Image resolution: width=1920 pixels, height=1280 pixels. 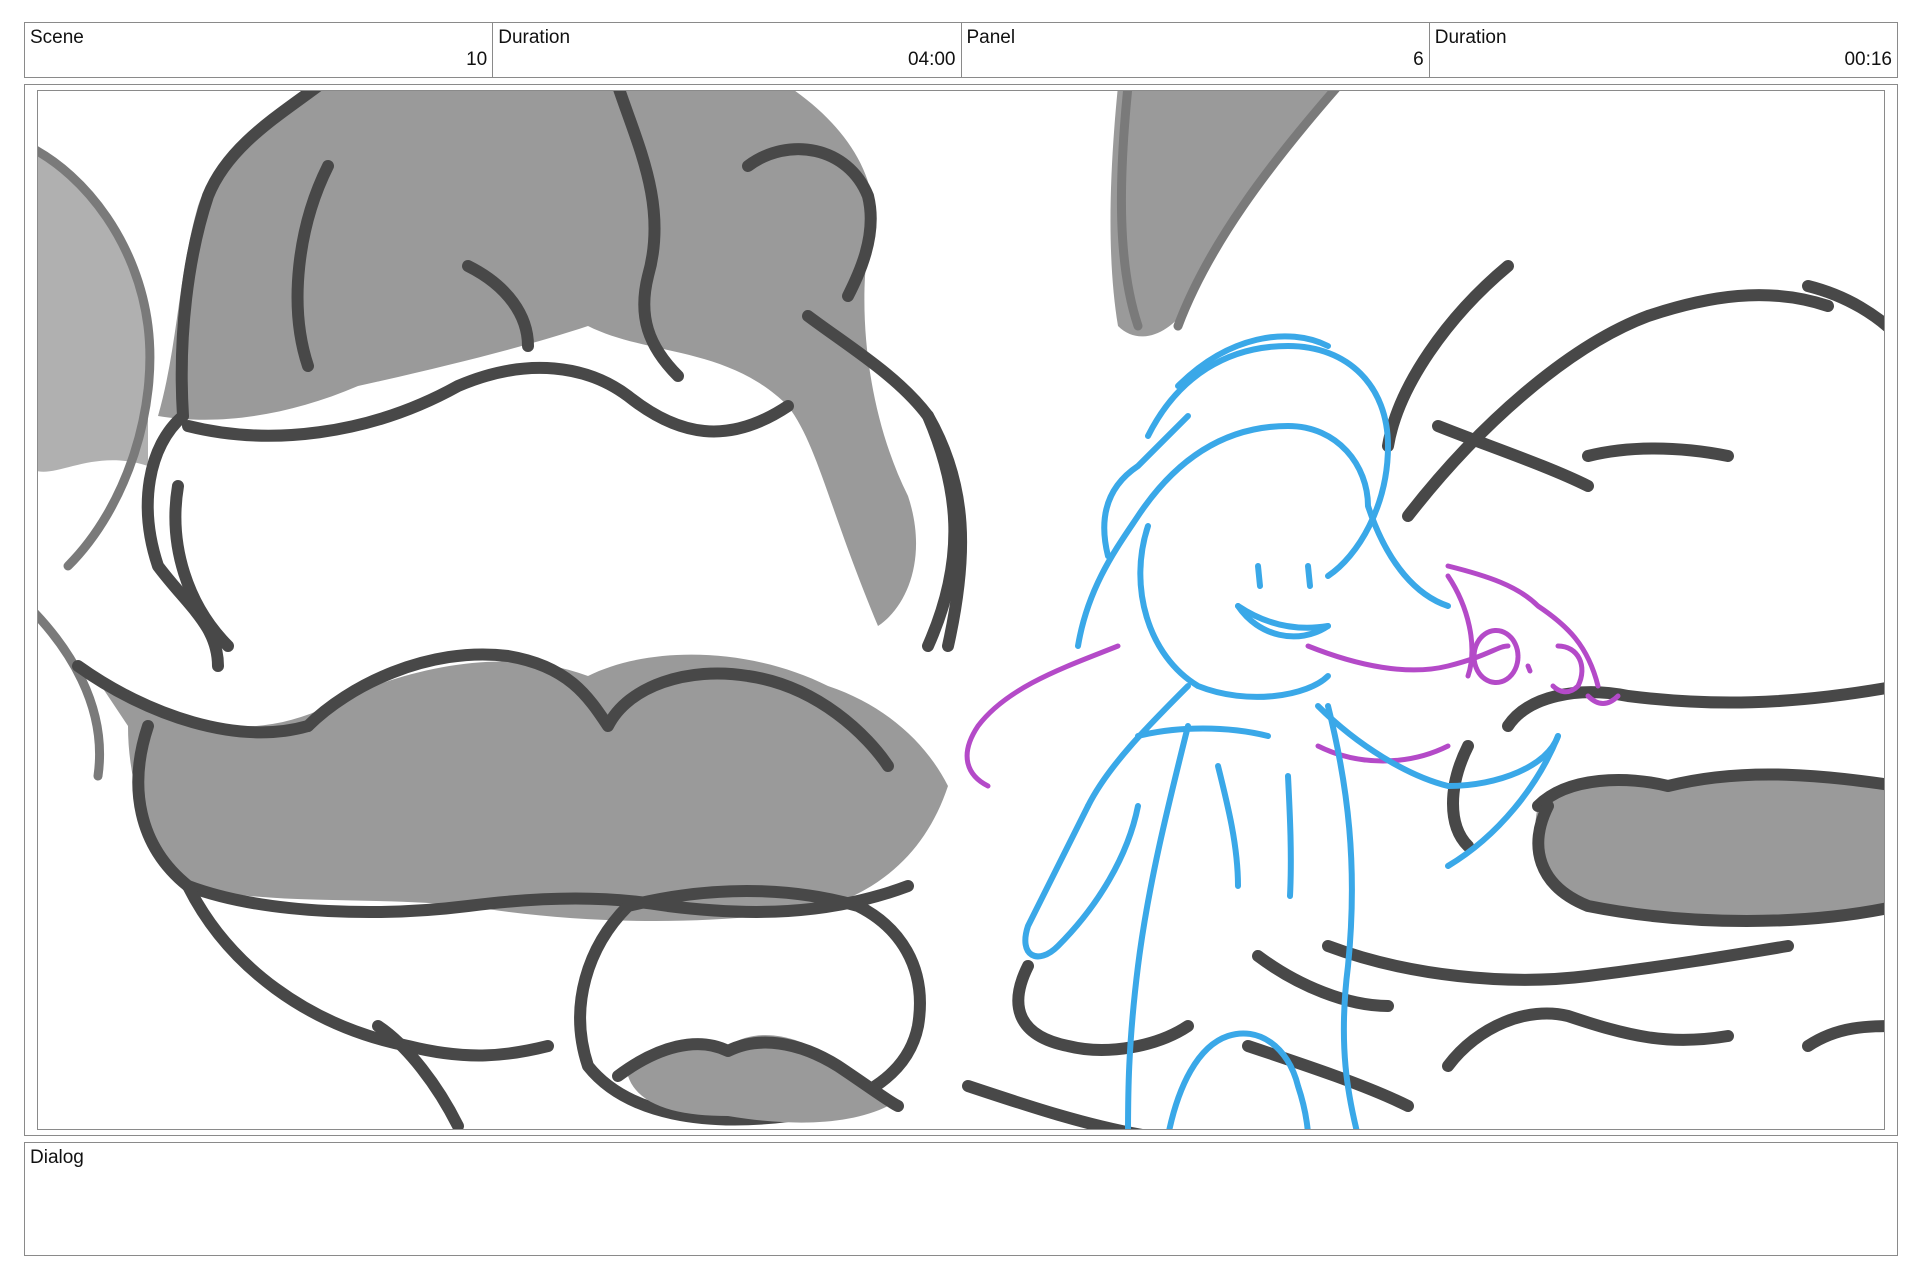 I want to click on scene-duration-value: 04:00, so click(x=931, y=59).